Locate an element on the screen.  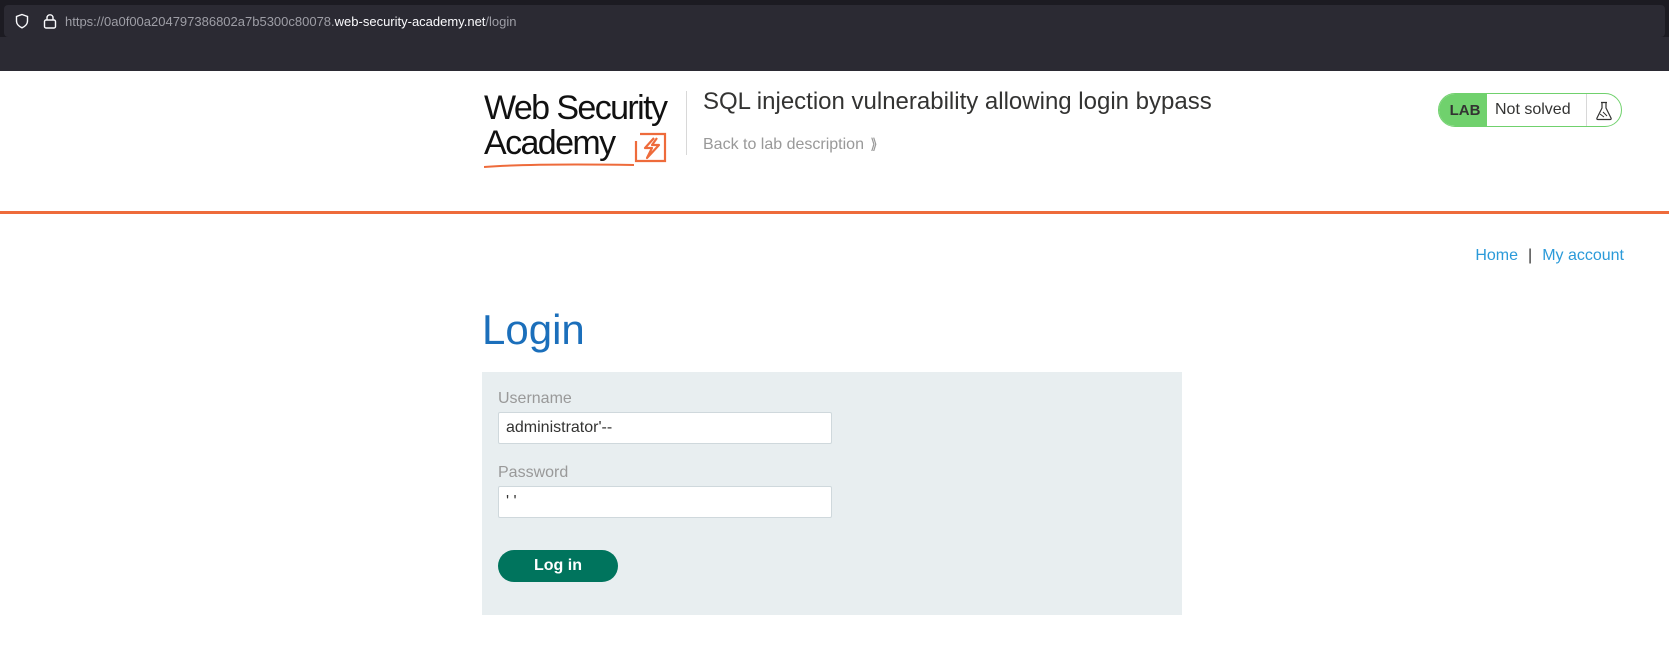
lab-status-widget: LAB Not solved is located at coordinates (1530, 110).